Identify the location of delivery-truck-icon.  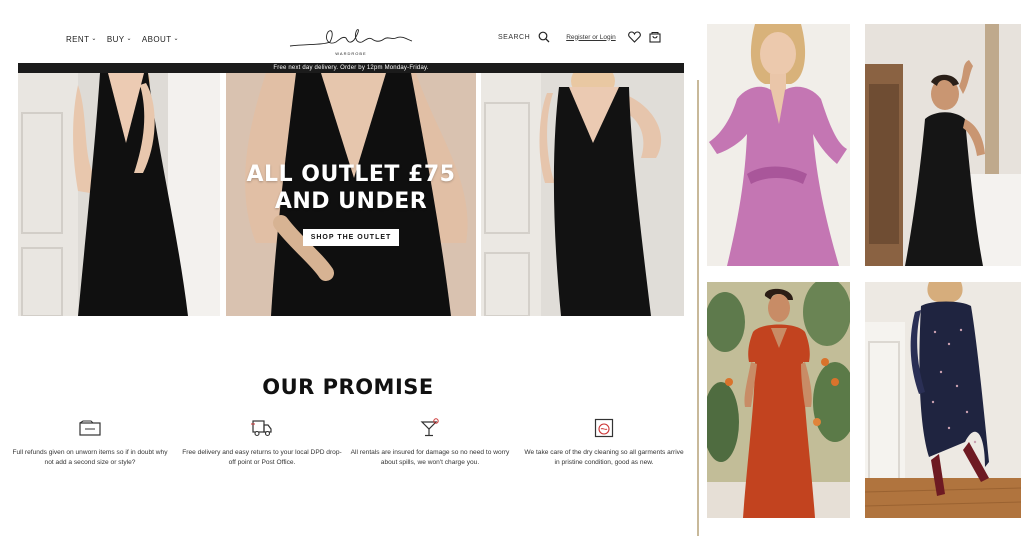
(262, 428).